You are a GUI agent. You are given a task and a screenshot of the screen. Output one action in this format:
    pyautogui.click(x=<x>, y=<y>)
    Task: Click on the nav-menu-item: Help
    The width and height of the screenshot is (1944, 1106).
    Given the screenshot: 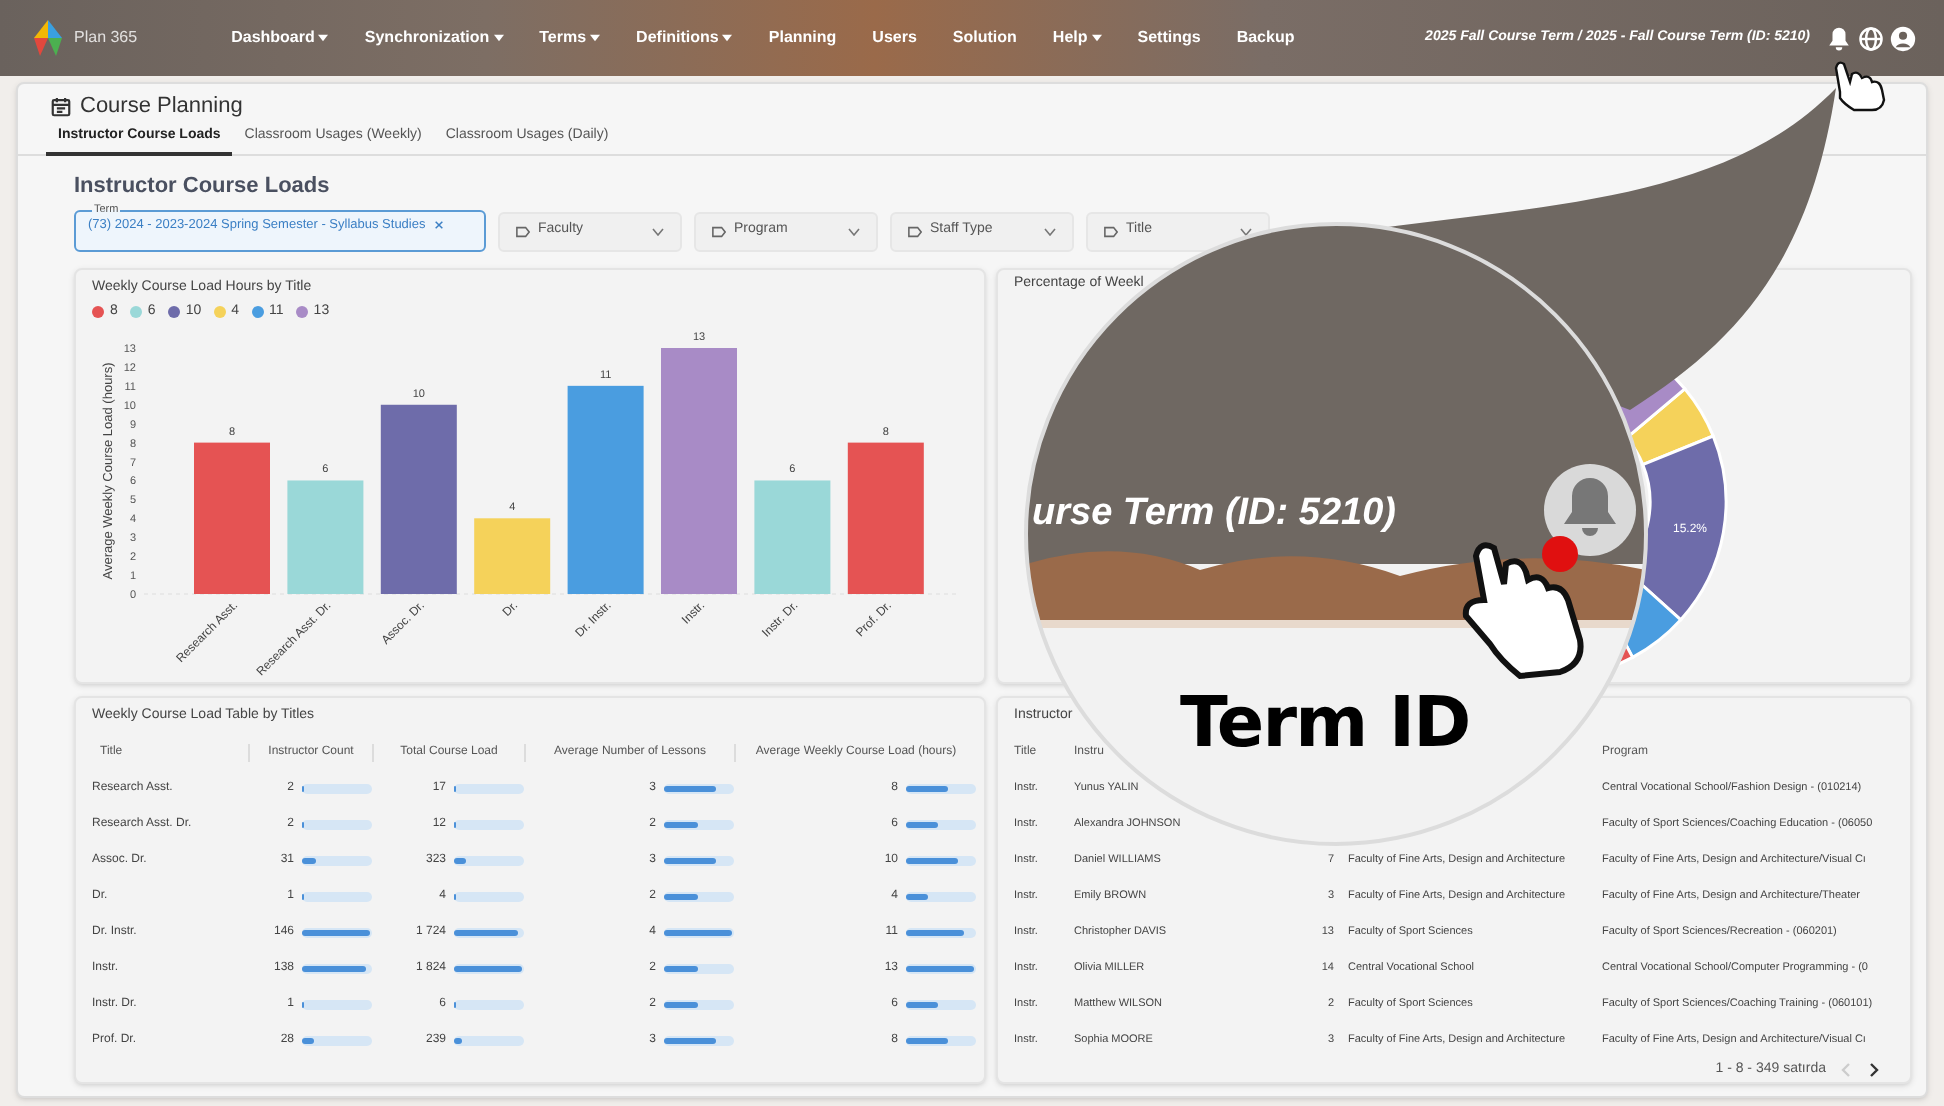 What is the action you would take?
    pyautogui.click(x=1077, y=38)
    